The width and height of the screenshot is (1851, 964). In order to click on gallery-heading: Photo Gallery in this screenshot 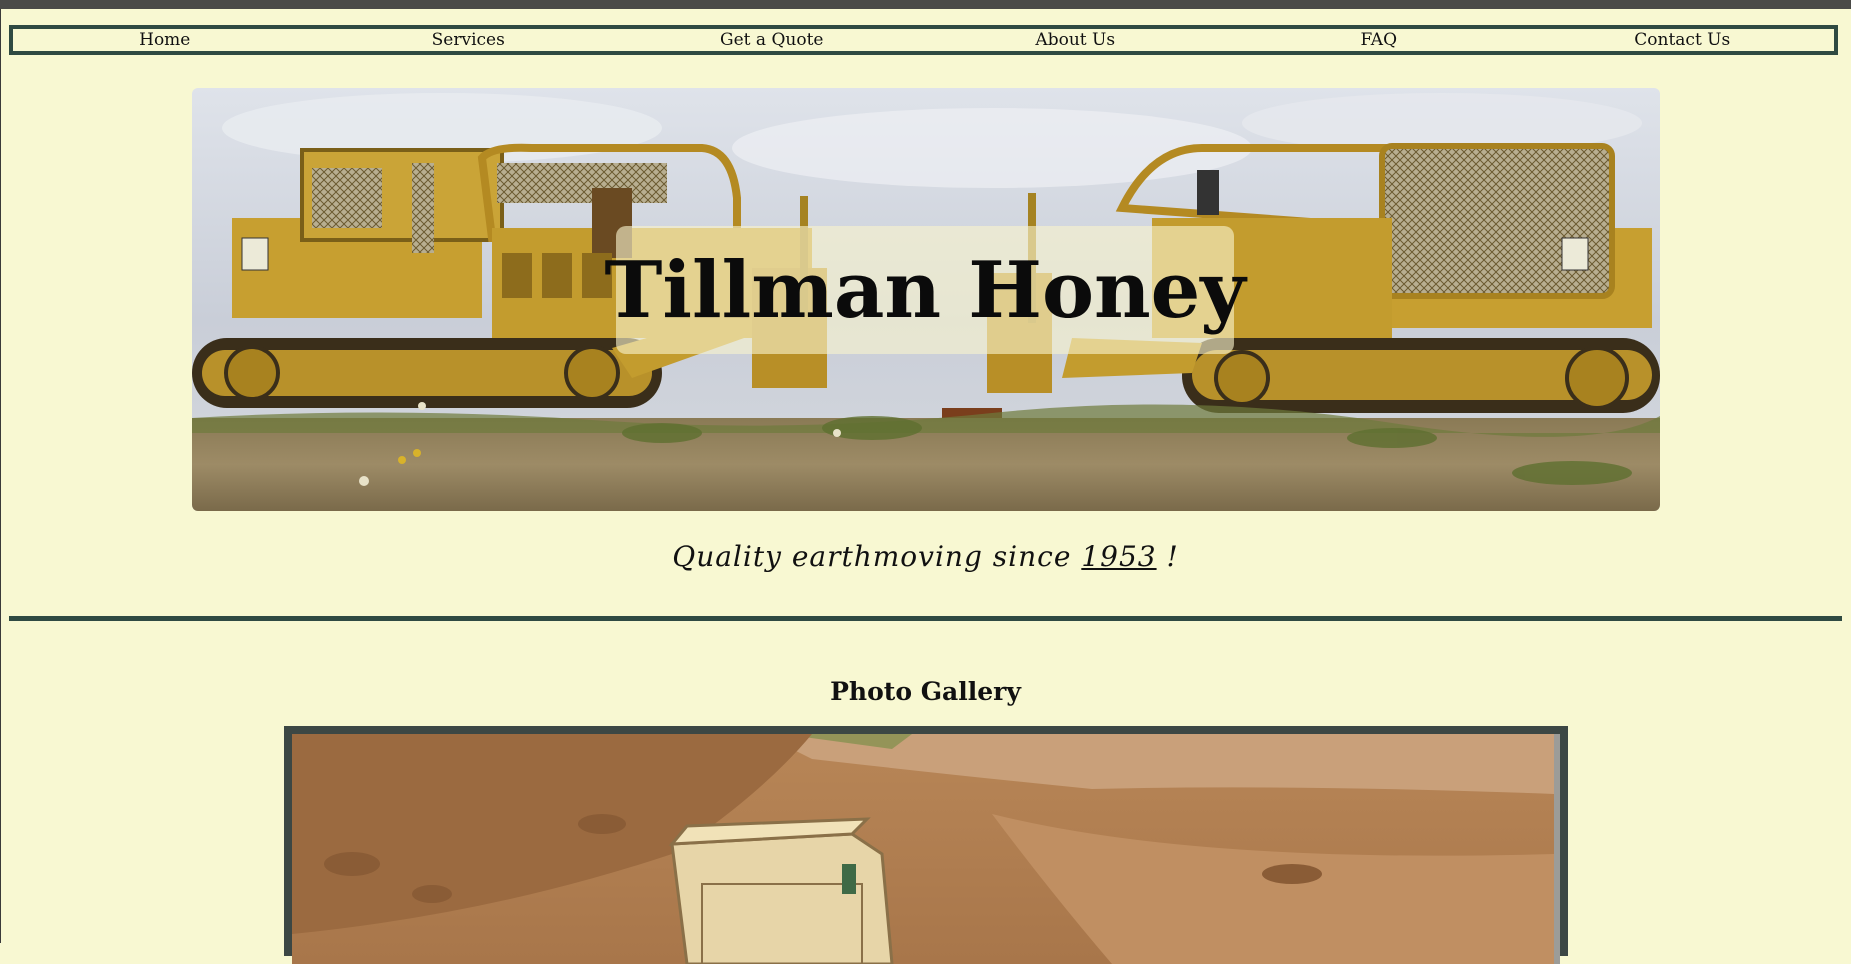, I will do `click(925, 691)`.